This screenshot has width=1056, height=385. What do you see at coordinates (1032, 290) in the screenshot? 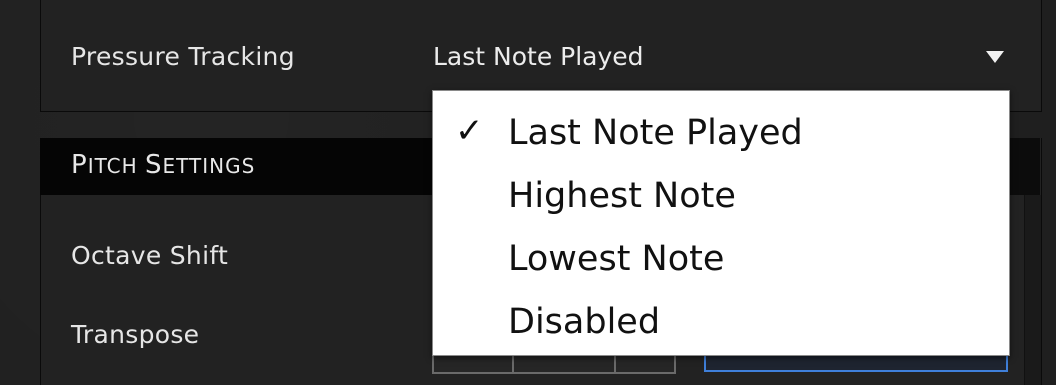
I see `scrollbar-track` at bounding box center [1032, 290].